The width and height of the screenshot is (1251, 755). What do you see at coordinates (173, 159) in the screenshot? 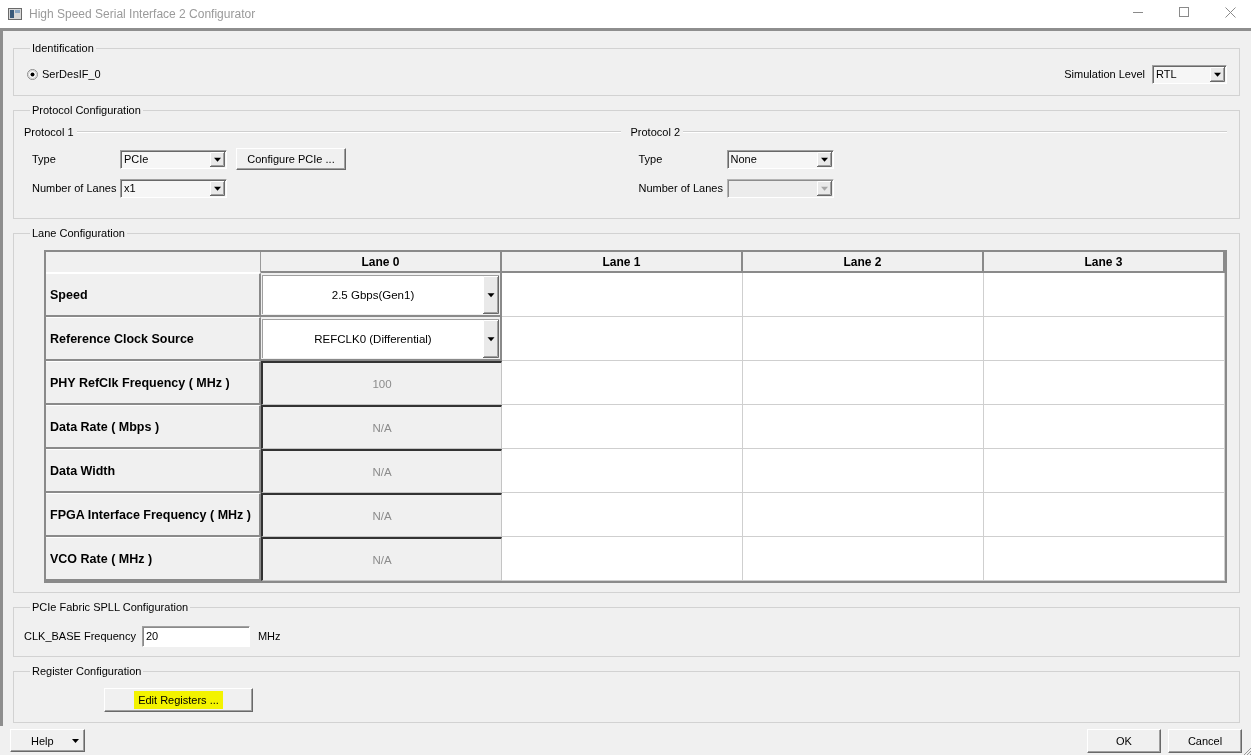
I see `type-dropdown: PCIe` at bounding box center [173, 159].